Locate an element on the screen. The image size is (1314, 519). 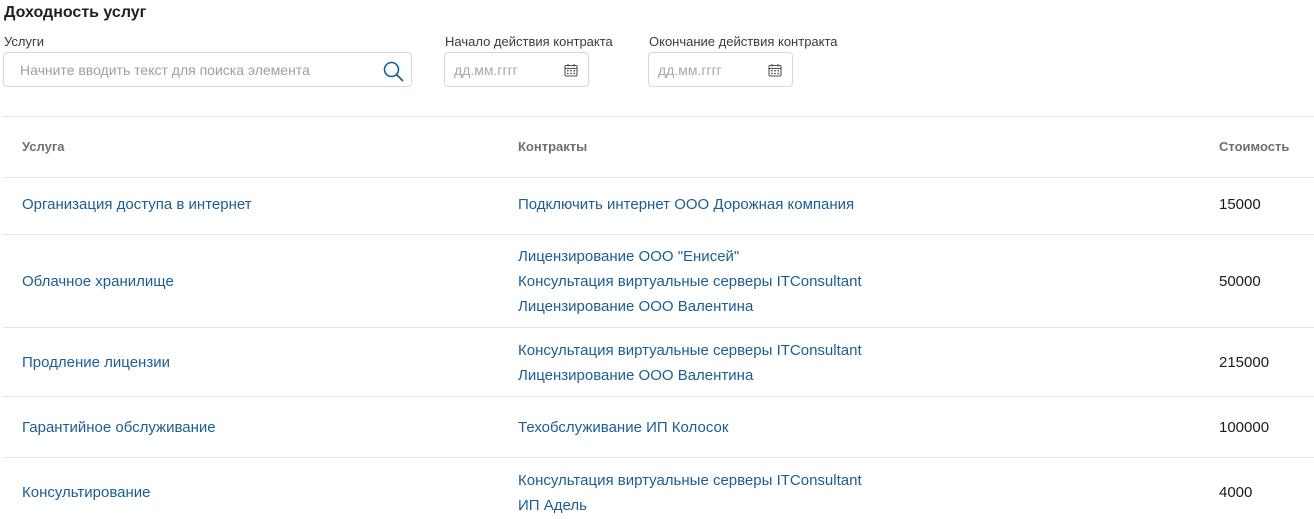
service-link: Продление лицензии is located at coordinates (96, 362).